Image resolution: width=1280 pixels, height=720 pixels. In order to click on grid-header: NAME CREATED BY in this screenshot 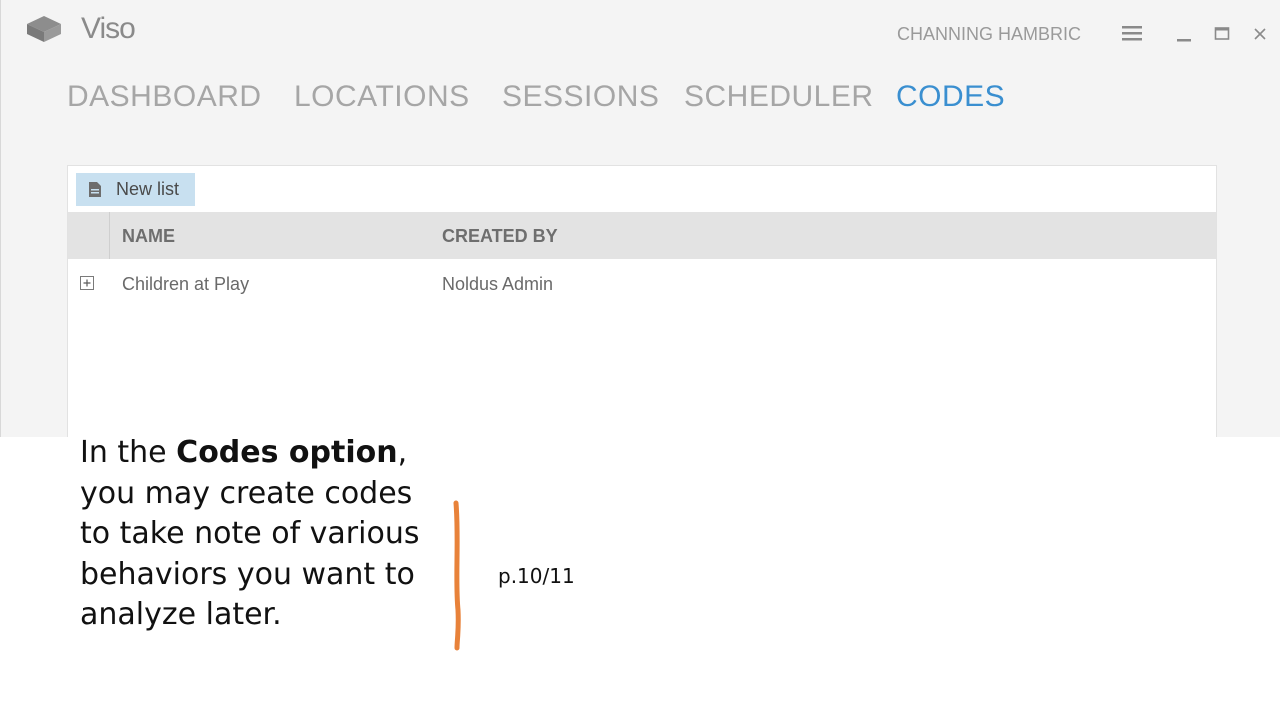, I will do `click(642, 235)`.